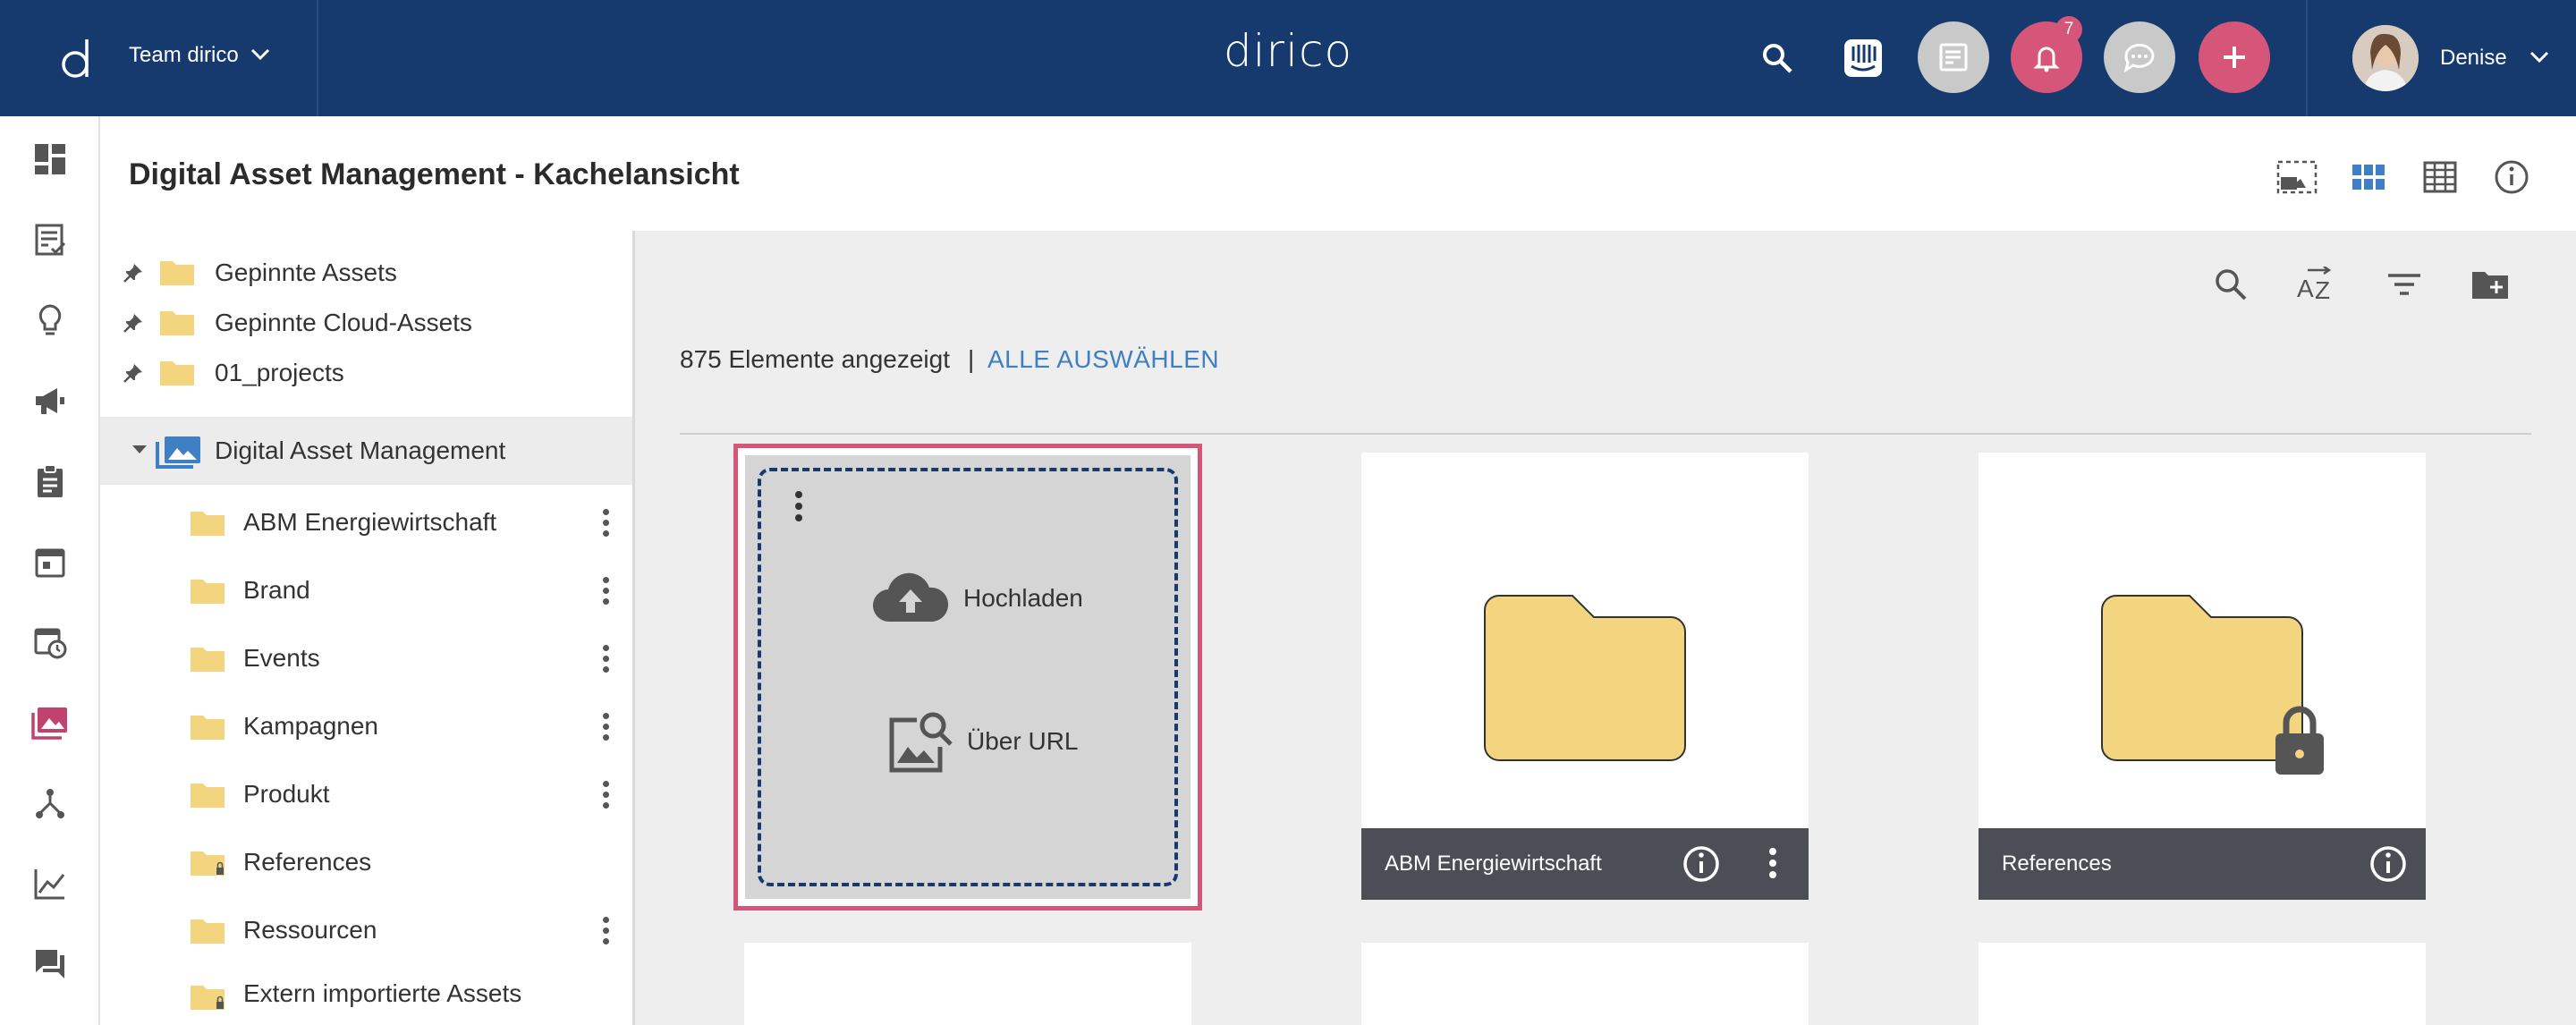  I want to click on sort-az-icon: AZ, so click(2317, 284).